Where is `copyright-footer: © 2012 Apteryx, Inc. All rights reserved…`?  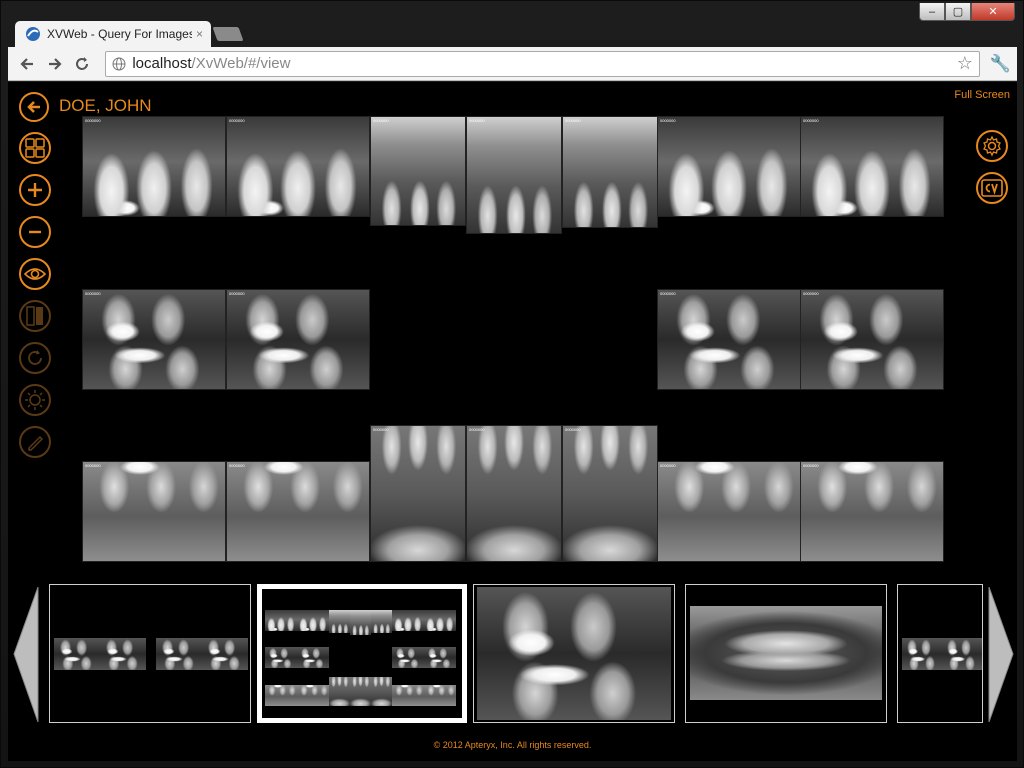
copyright-footer: © 2012 Apteryx, Inc. All rights reserved… is located at coordinates (512, 745).